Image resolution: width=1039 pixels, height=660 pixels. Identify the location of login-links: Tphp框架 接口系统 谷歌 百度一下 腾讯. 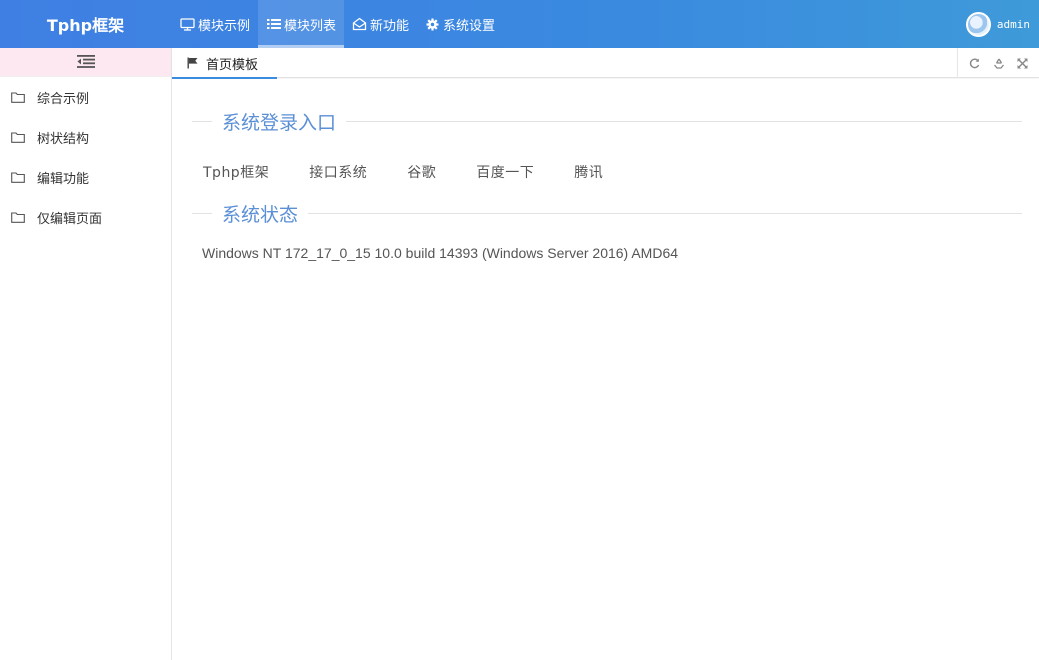
(423, 172).